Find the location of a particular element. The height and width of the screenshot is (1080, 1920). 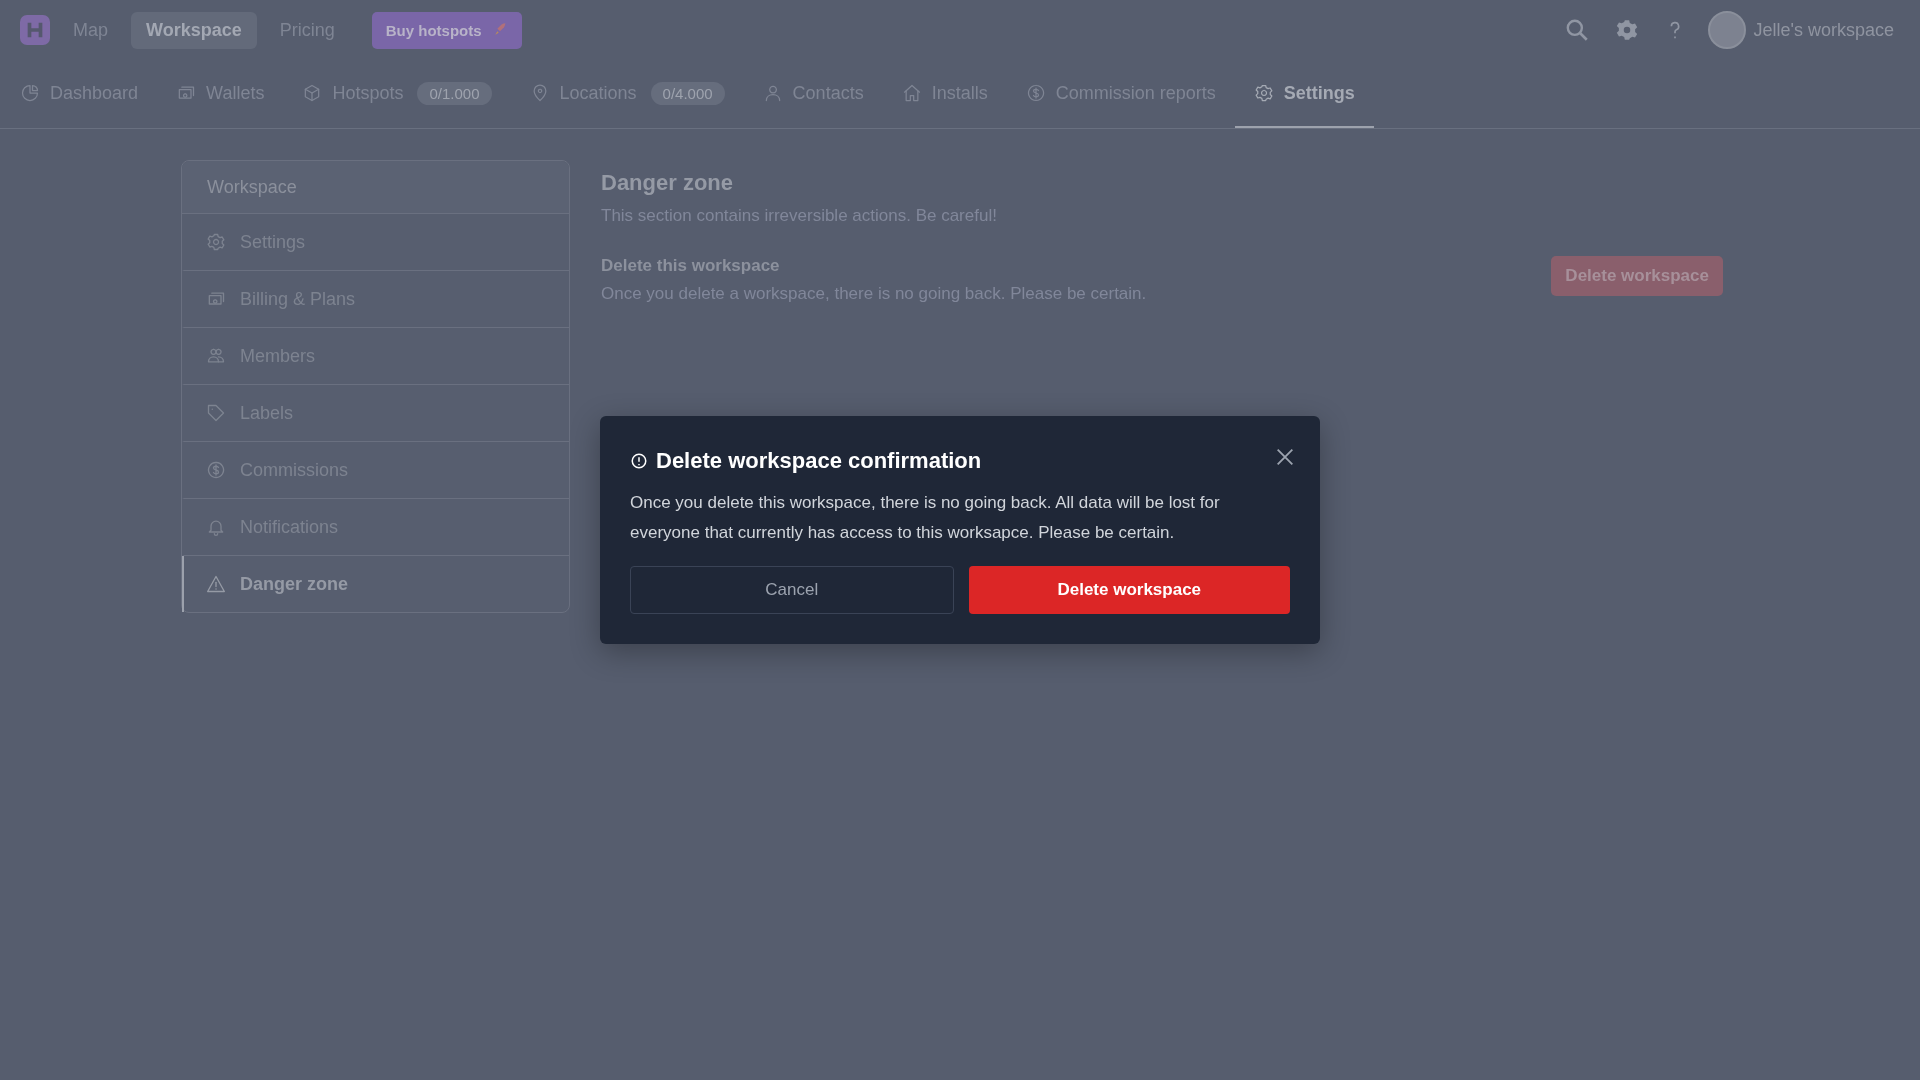

nav-link: Workspace is located at coordinates (194, 30).